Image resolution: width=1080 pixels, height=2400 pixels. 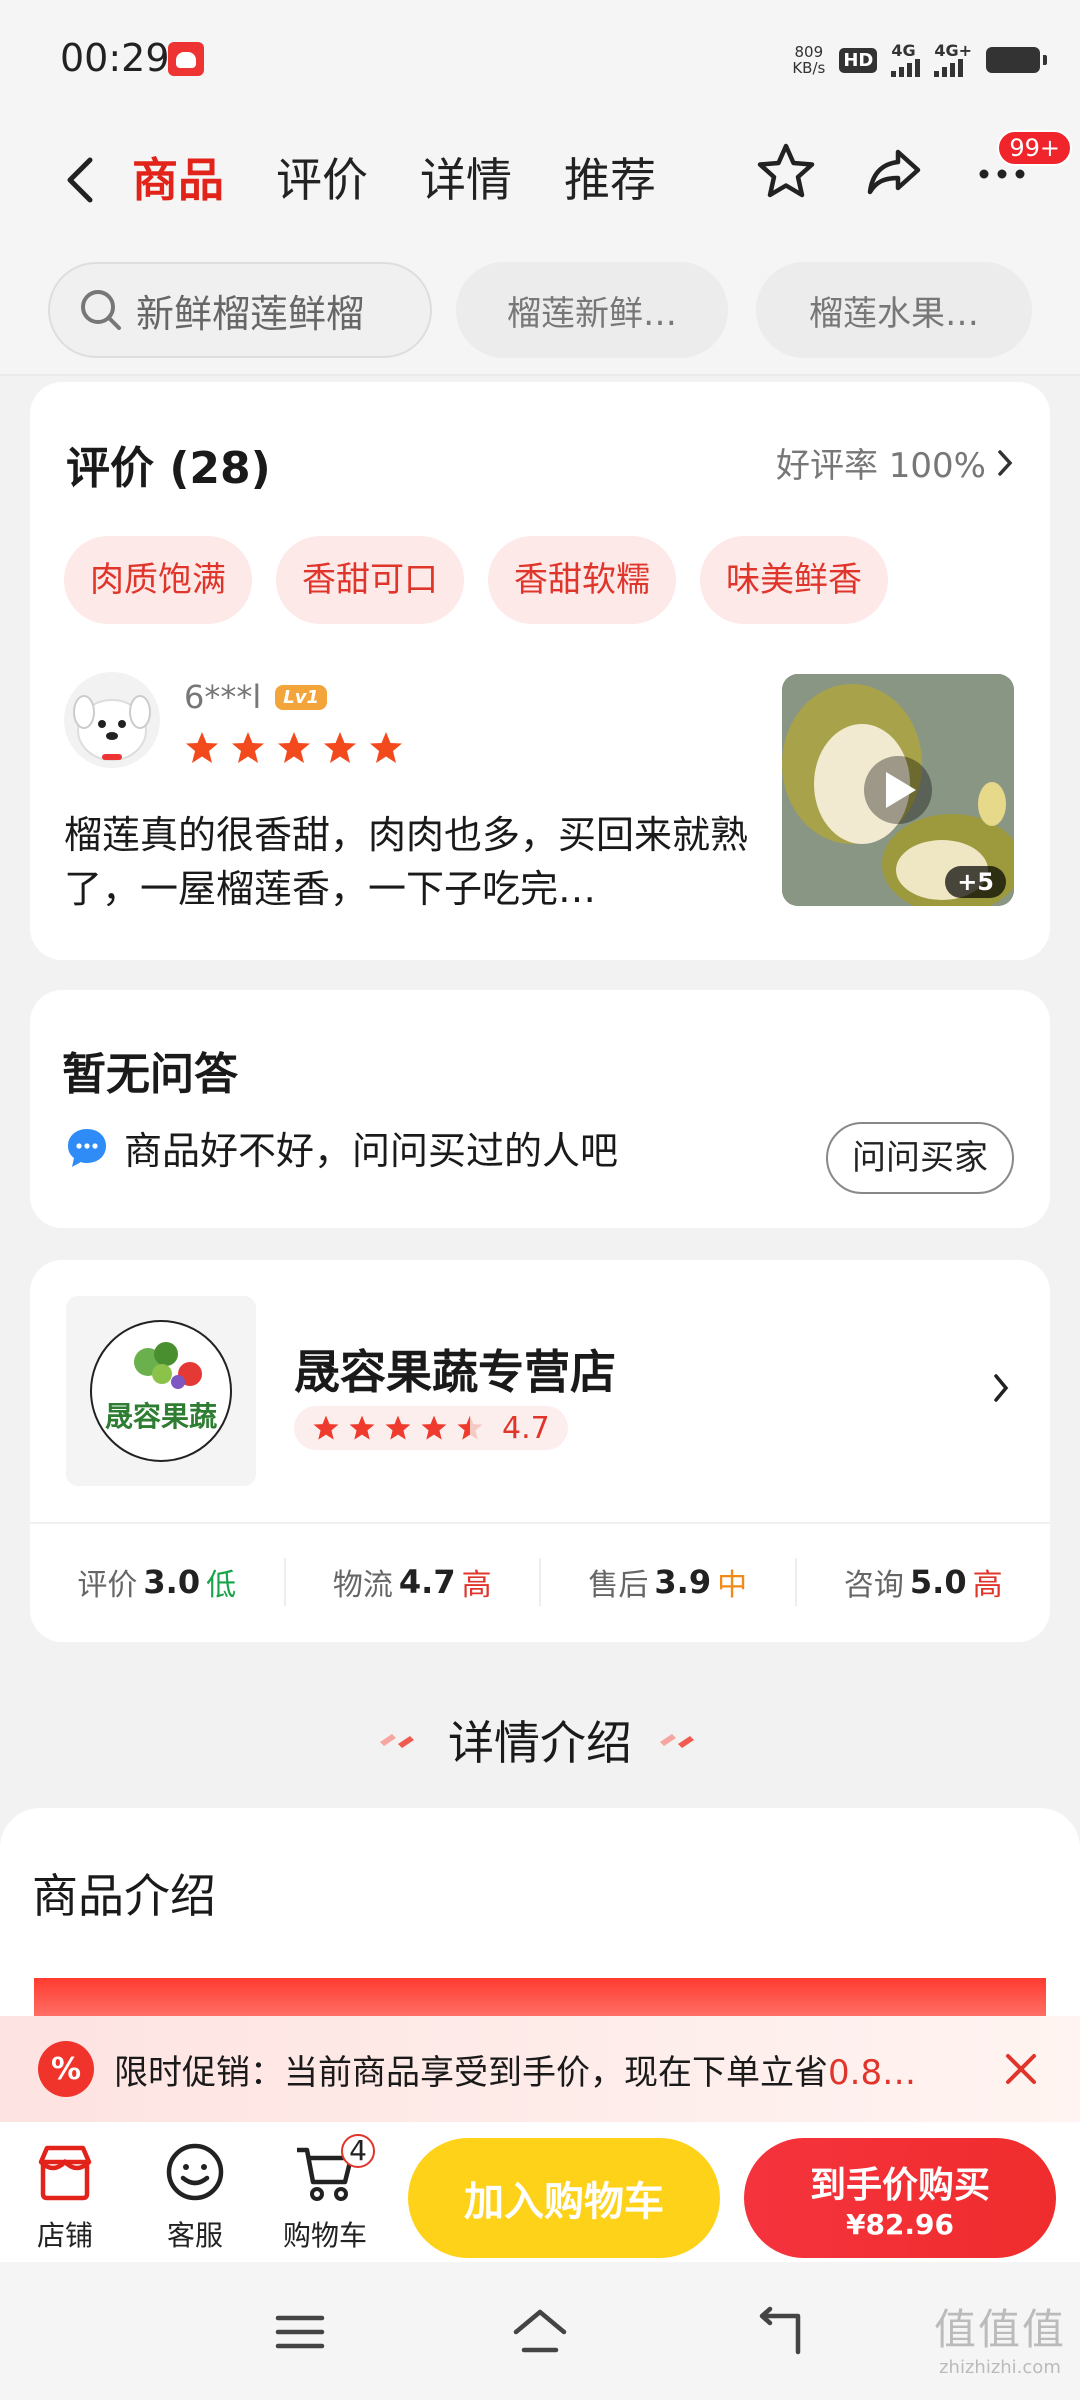 What do you see at coordinates (178, 180) in the screenshot?
I see `tab-product: 商品` at bounding box center [178, 180].